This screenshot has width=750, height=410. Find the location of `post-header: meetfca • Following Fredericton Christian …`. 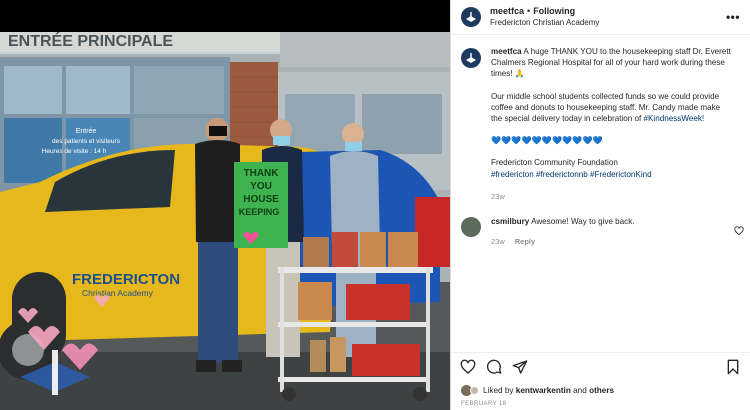

post-header: meetfca • Following Fredericton Christian … is located at coordinates (600, 17).